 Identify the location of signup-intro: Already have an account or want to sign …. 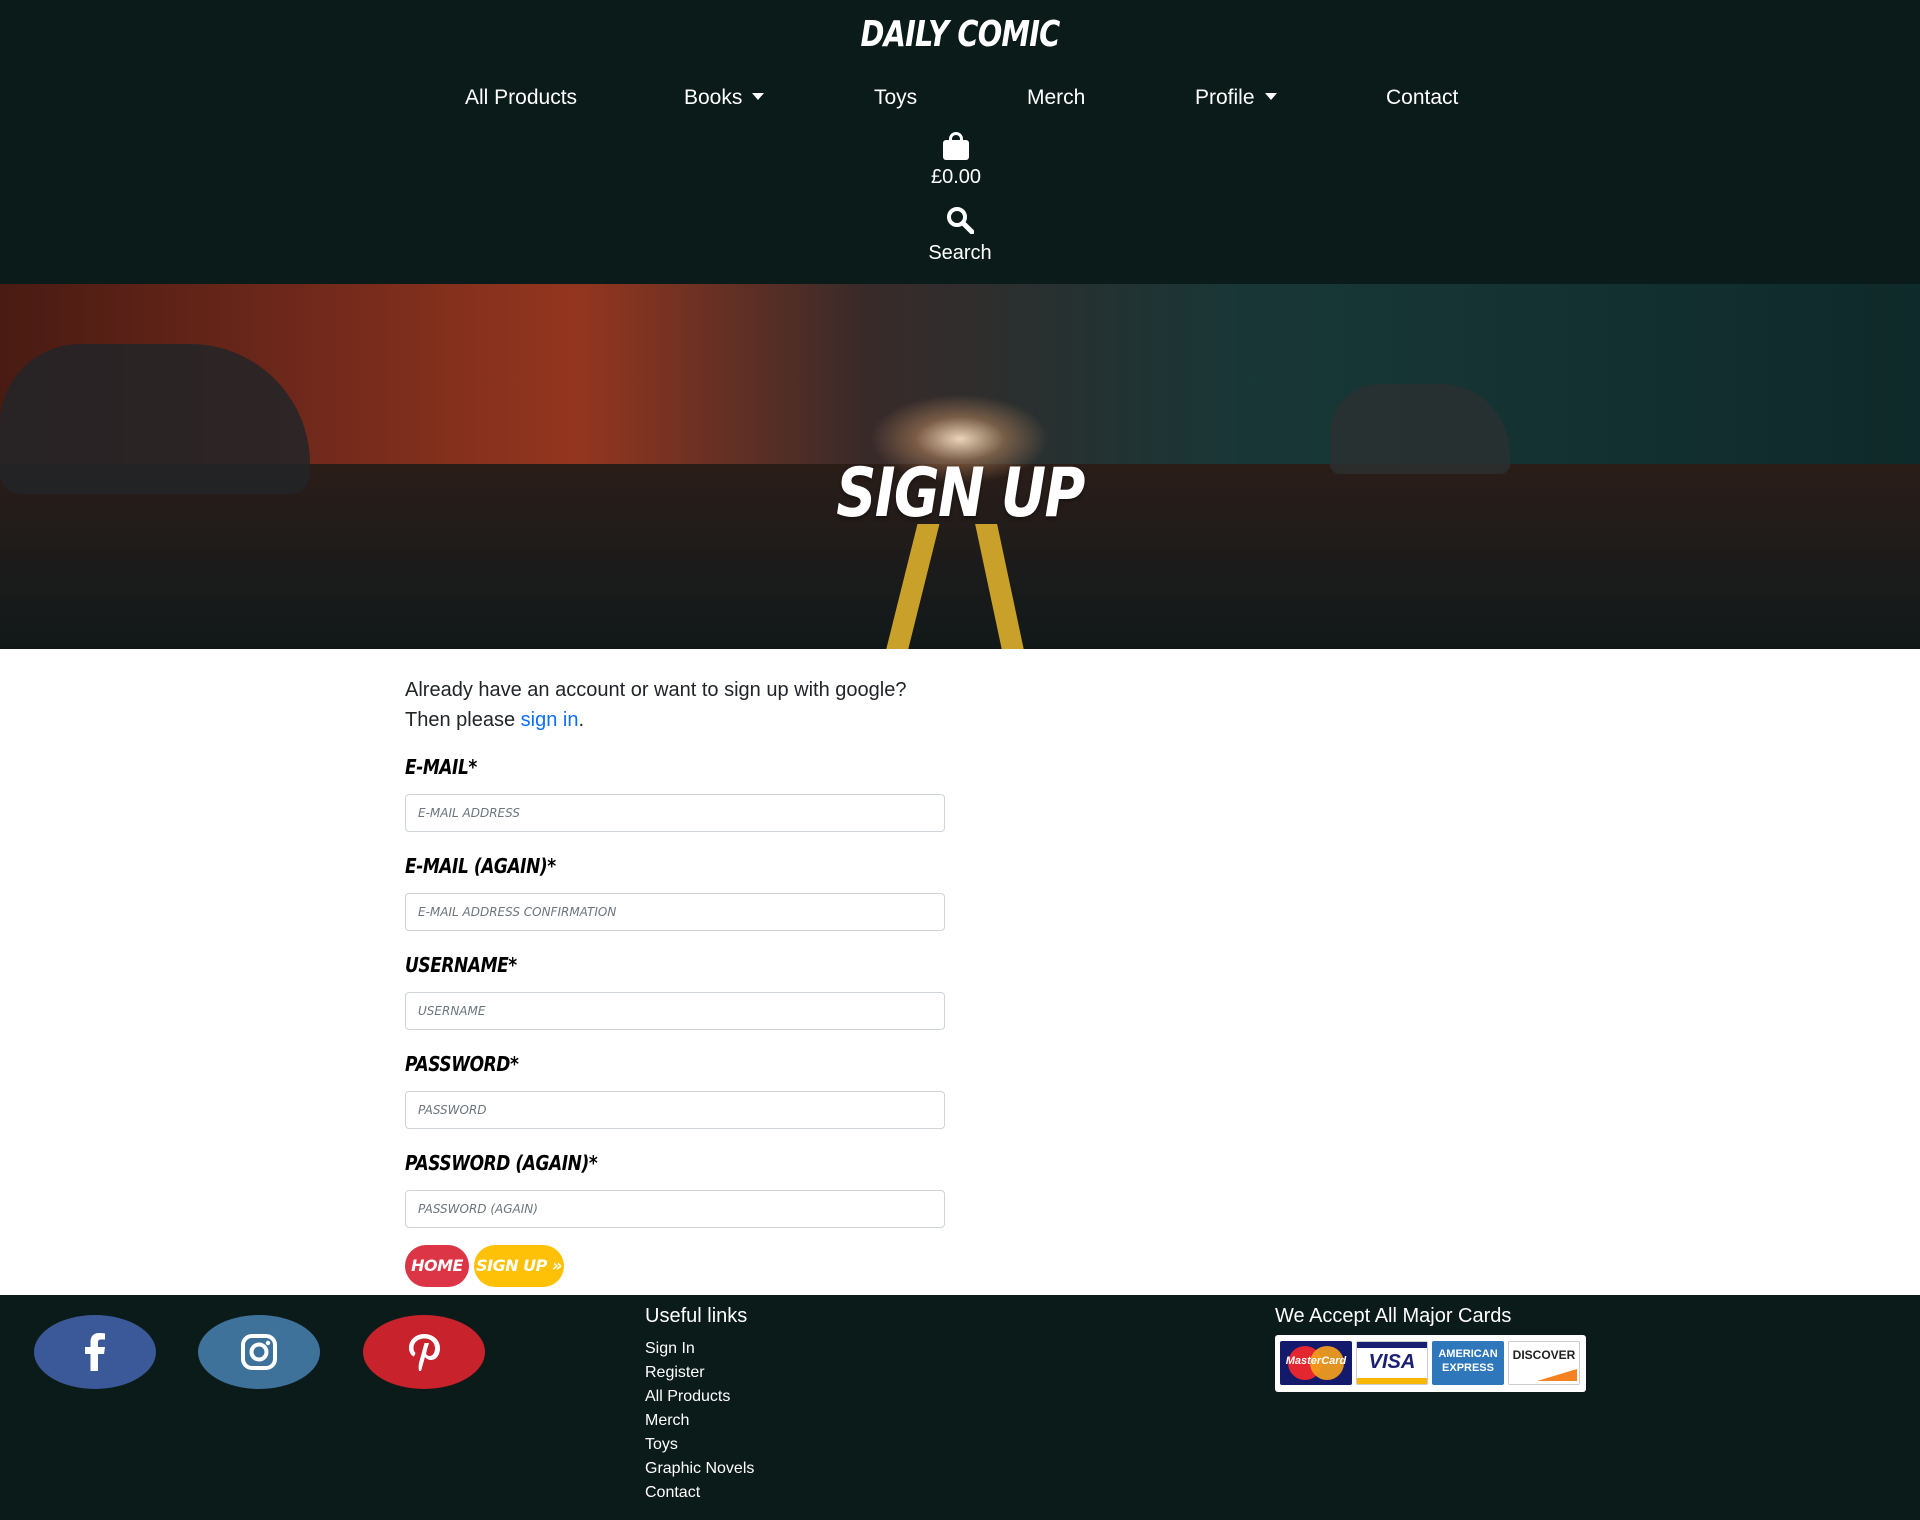
(705, 705).